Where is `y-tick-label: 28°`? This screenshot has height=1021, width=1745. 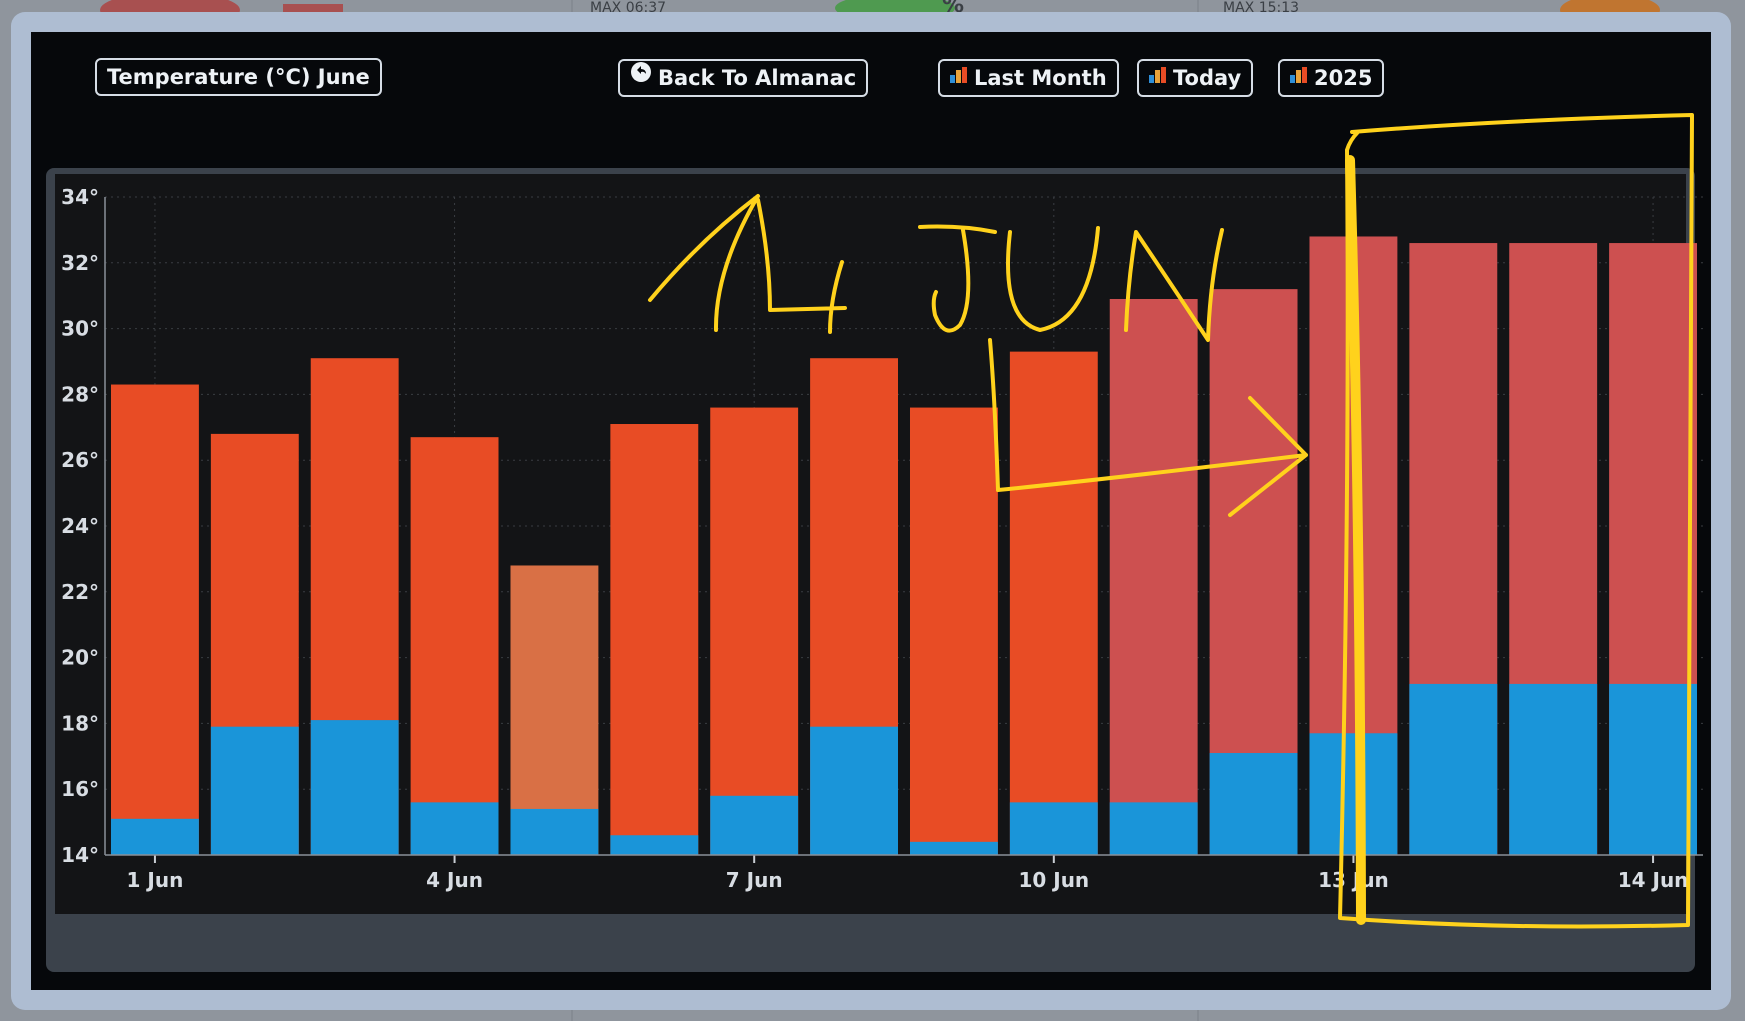 y-tick-label: 28° is located at coordinates (80, 394).